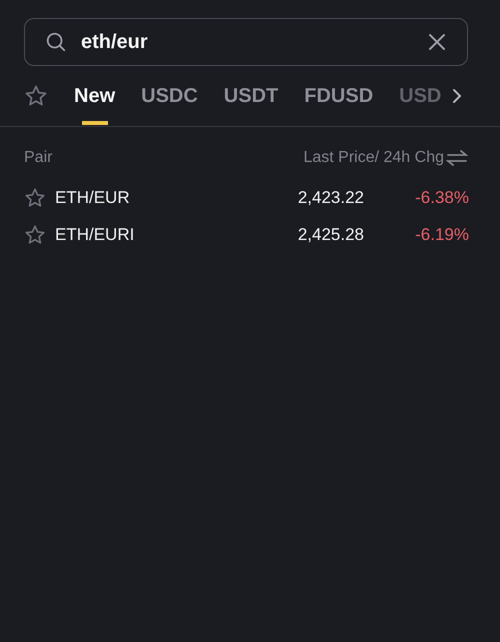 This screenshot has width=500, height=642. What do you see at coordinates (330, 198) in the screenshot?
I see `last-price: 2,423.22` at bounding box center [330, 198].